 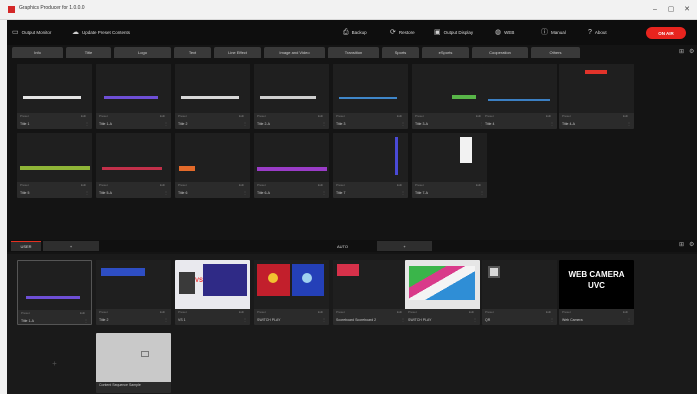 I want to click on user-preset-tile: Preset Edit Title 1-A ⋮, so click(x=54, y=292).